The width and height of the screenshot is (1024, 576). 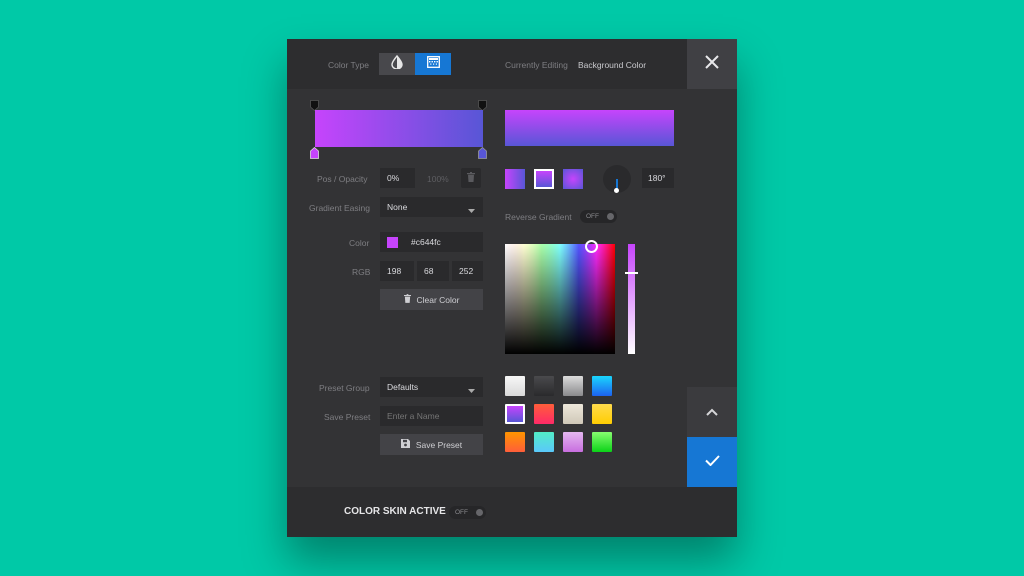 What do you see at coordinates (438, 299) in the screenshot?
I see `clear-color-label: Clear Color` at bounding box center [438, 299].